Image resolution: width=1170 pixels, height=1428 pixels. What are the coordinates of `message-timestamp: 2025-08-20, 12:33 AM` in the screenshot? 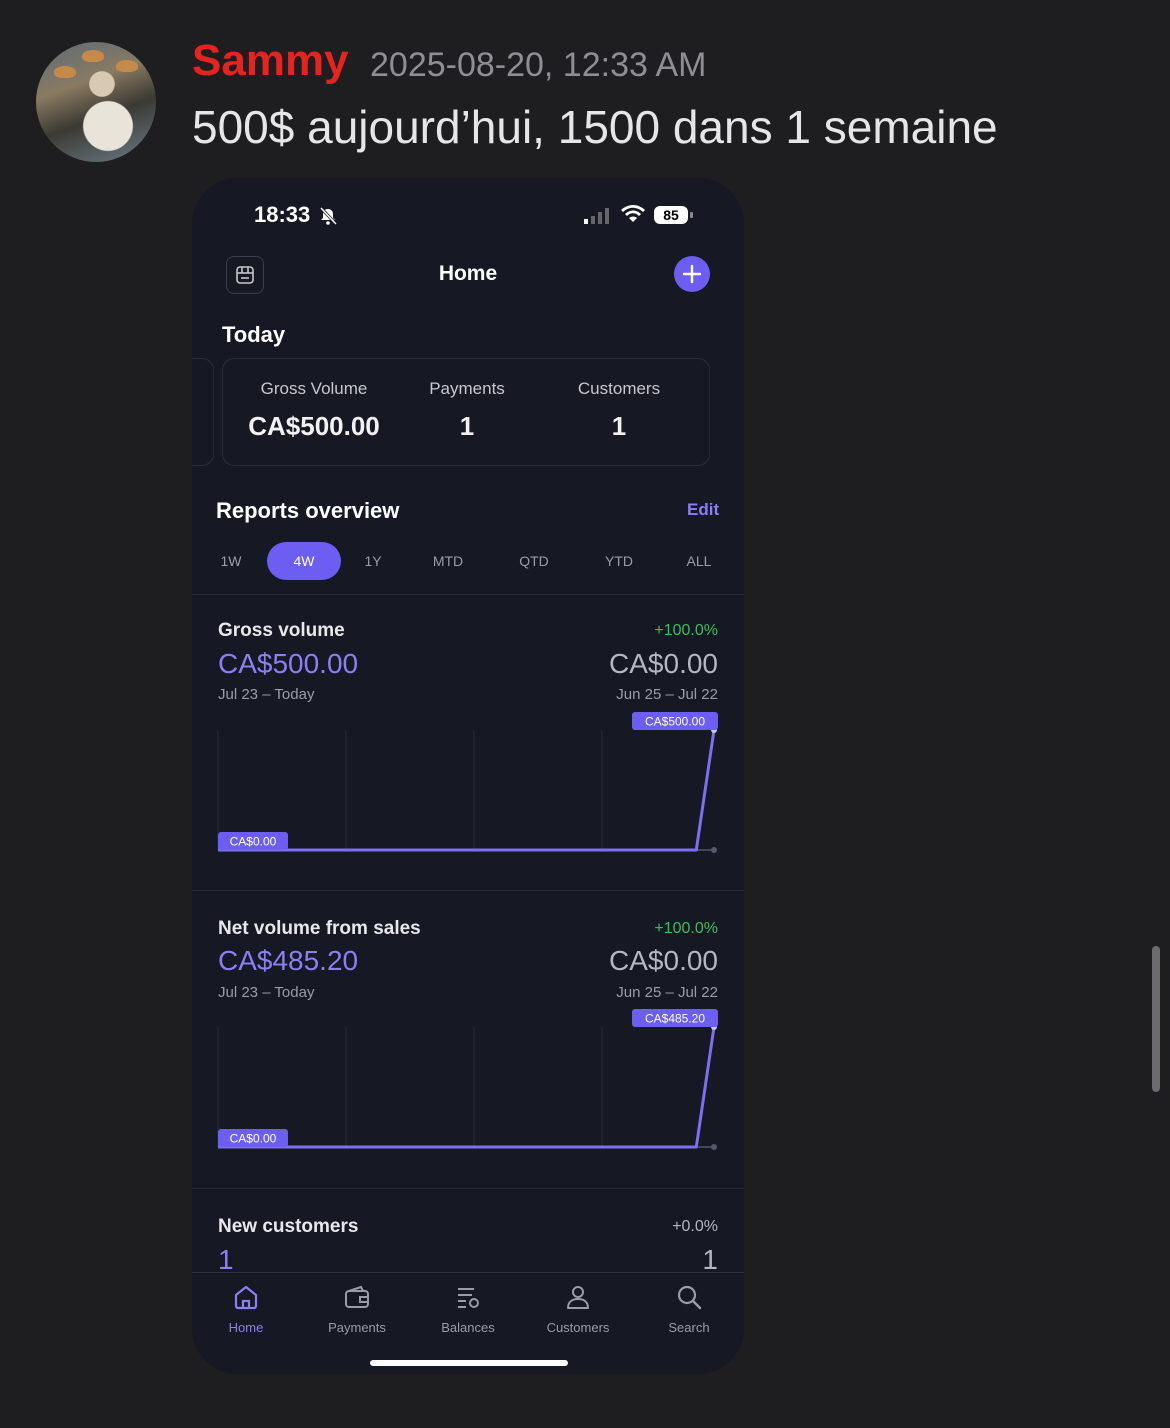 It's located at (538, 65).